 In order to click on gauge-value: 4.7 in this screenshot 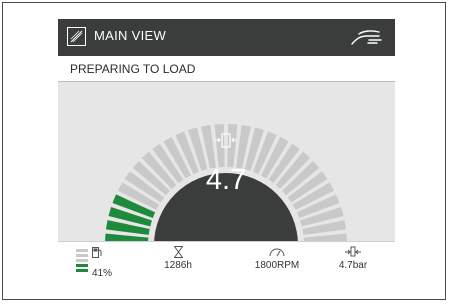, I will do `click(226, 180)`.